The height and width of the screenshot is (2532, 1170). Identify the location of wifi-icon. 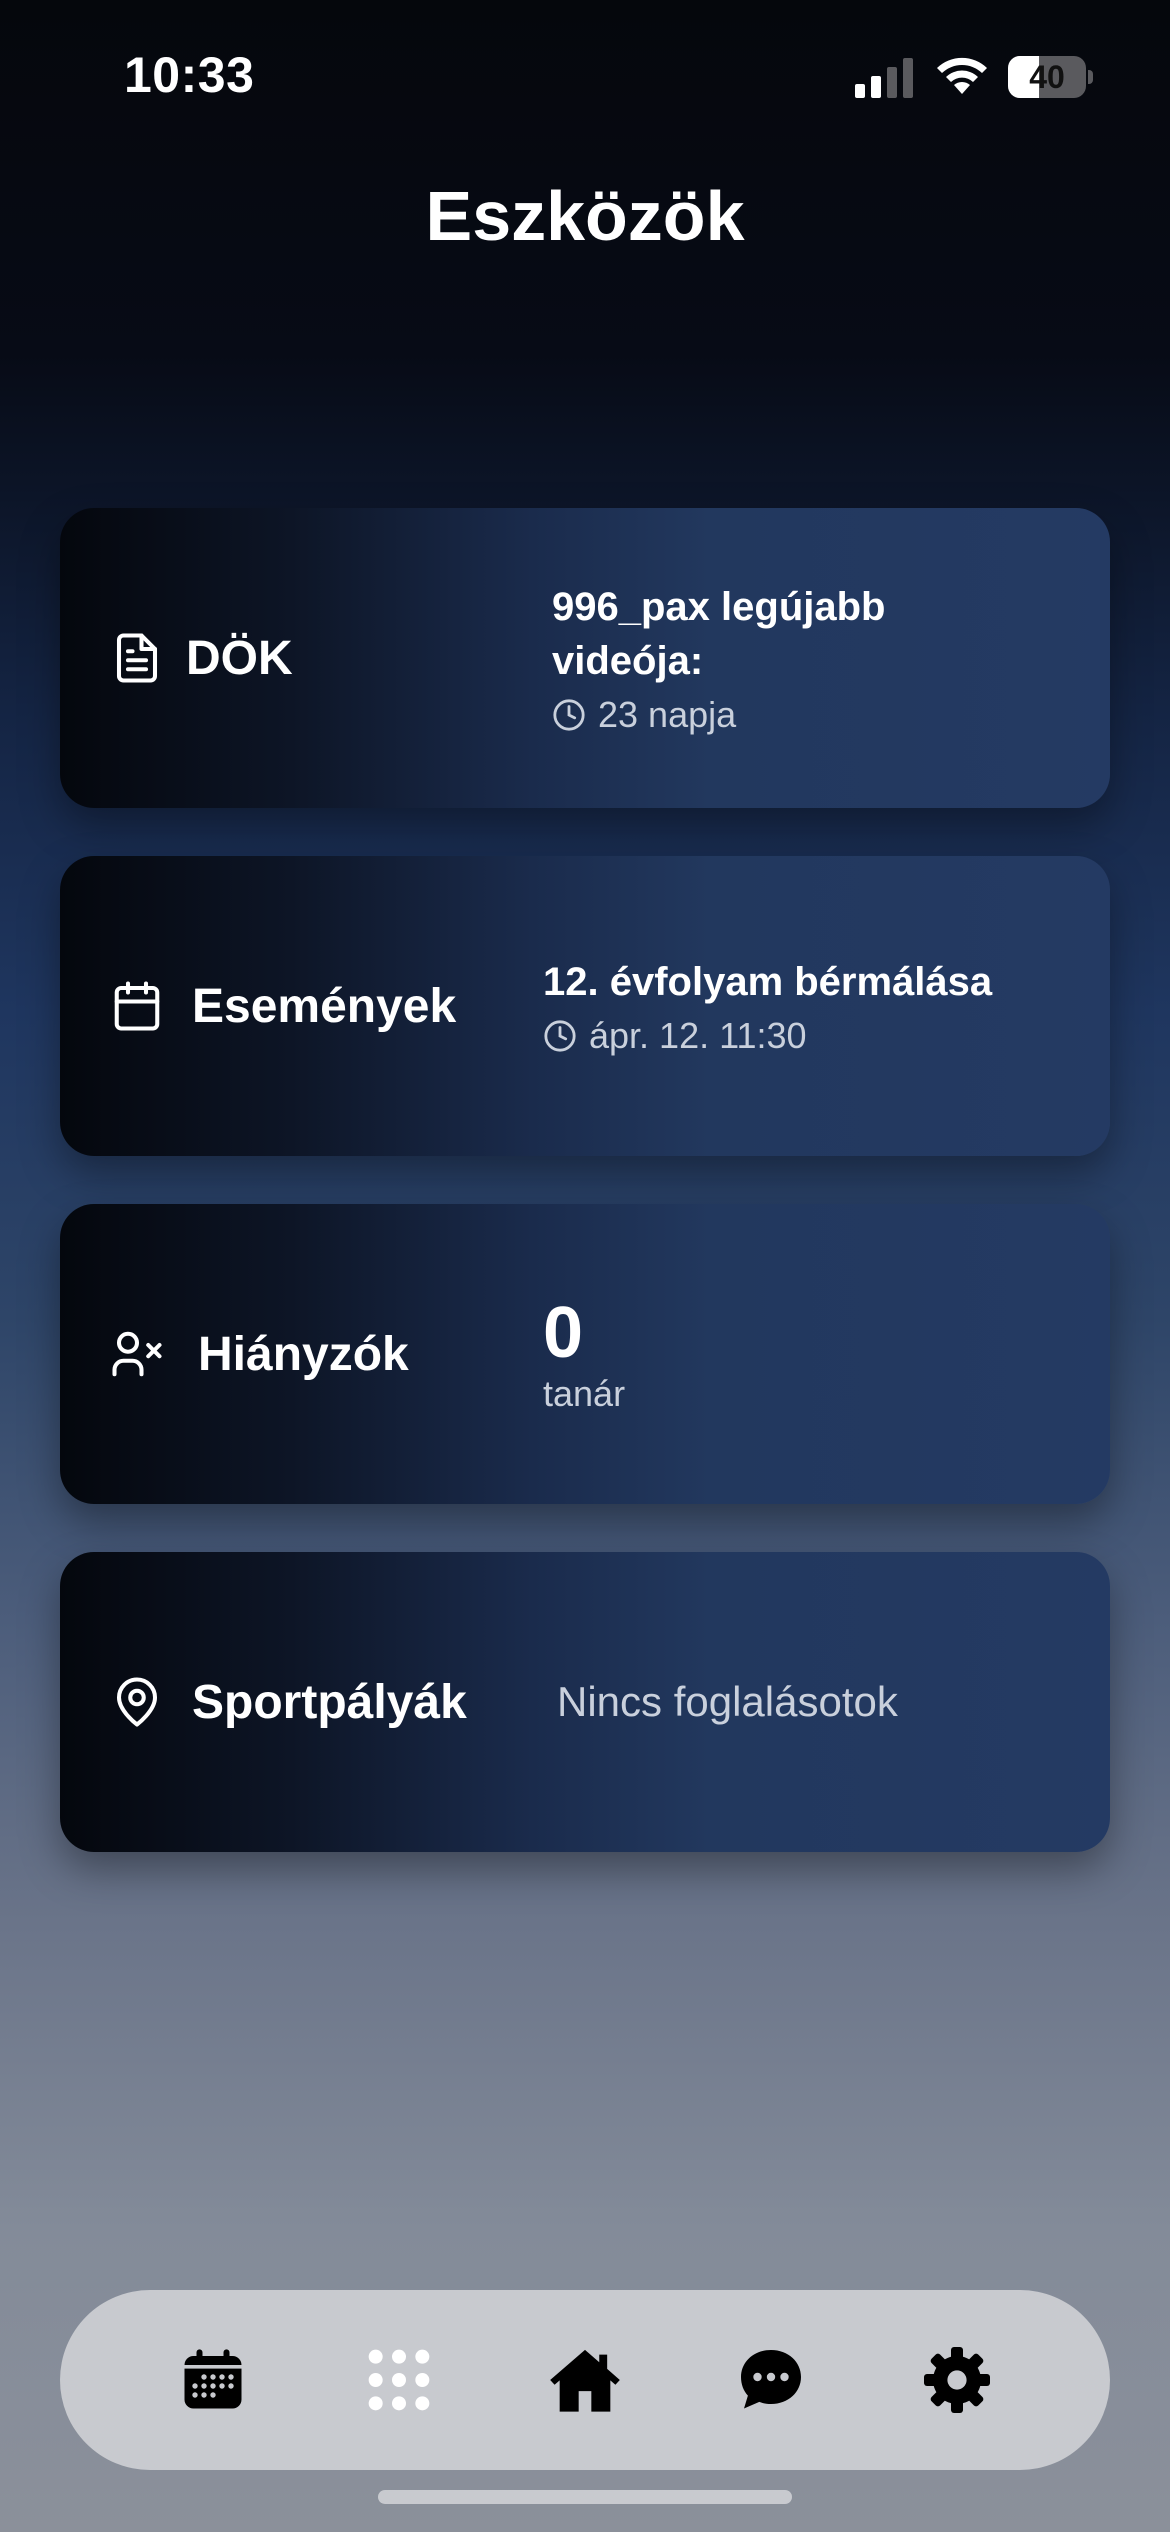
(962, 75).